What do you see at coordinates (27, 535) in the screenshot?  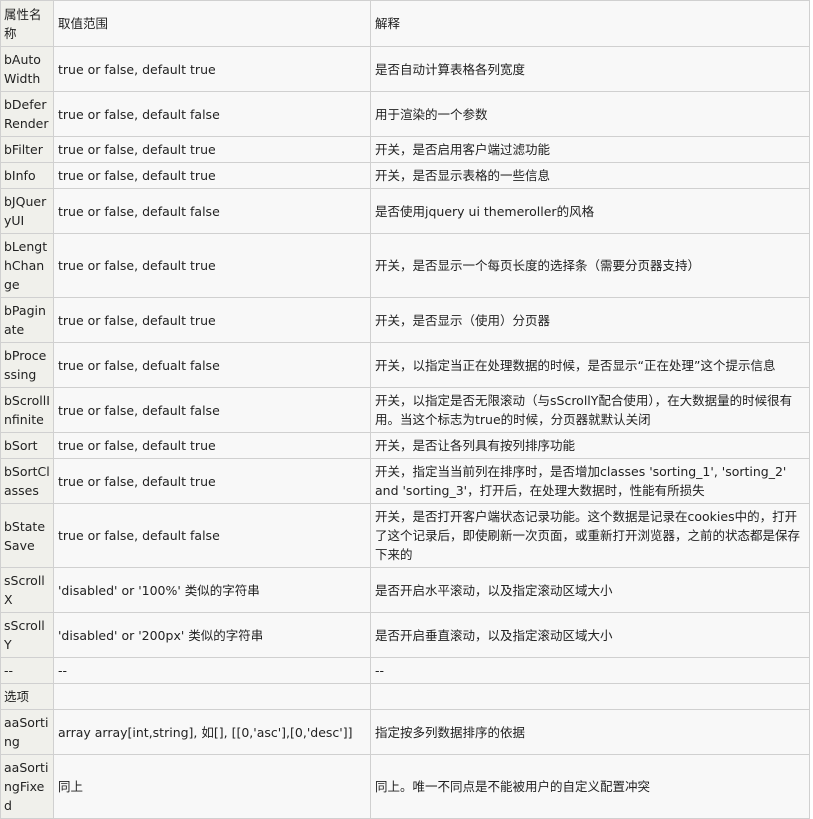 I see `option-name: bStateSave` at bounding box center [27, 535].